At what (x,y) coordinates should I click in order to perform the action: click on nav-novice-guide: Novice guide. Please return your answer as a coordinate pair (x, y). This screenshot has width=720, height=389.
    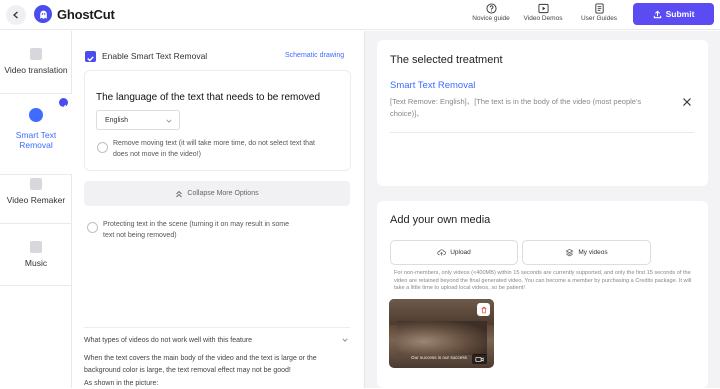
    Looking at the image, I should click on (491, 15).